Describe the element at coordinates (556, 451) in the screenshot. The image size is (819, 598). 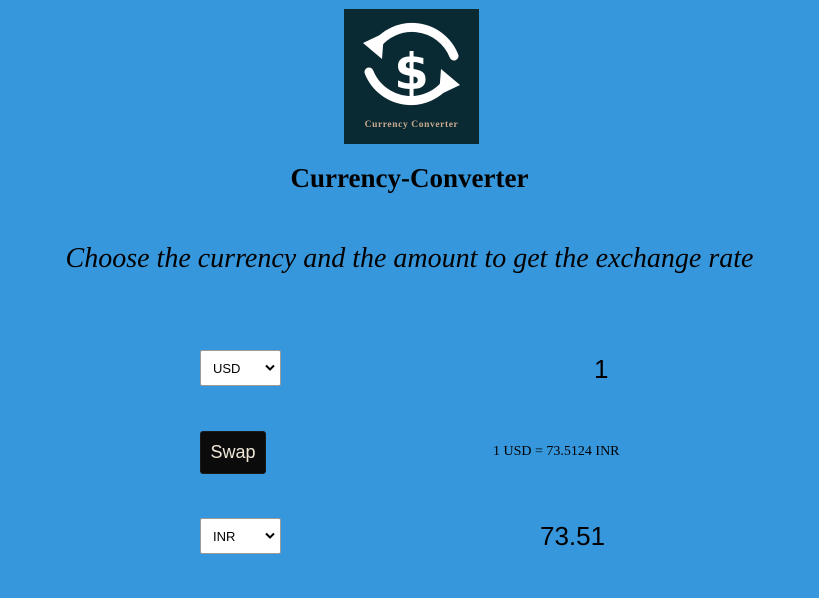
I see `exchange-rate-text: 1 USD = 73.5124 INR` at that location.